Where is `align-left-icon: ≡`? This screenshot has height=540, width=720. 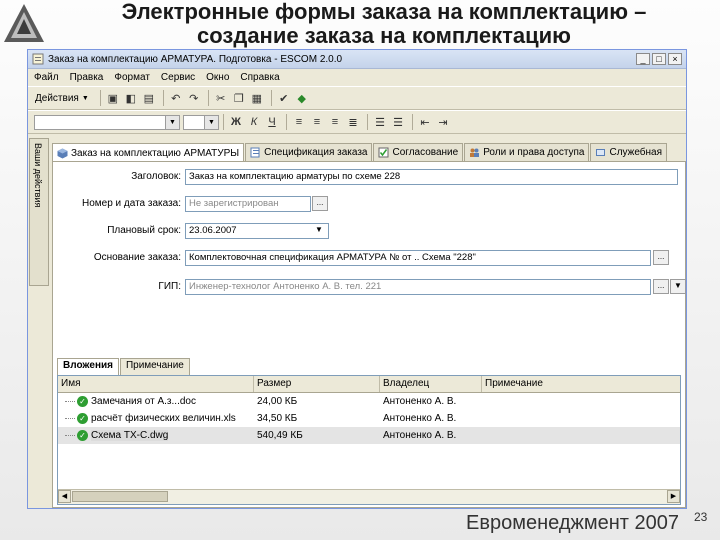 align-left-icon: ≡ is located at coordinates (299, 122).